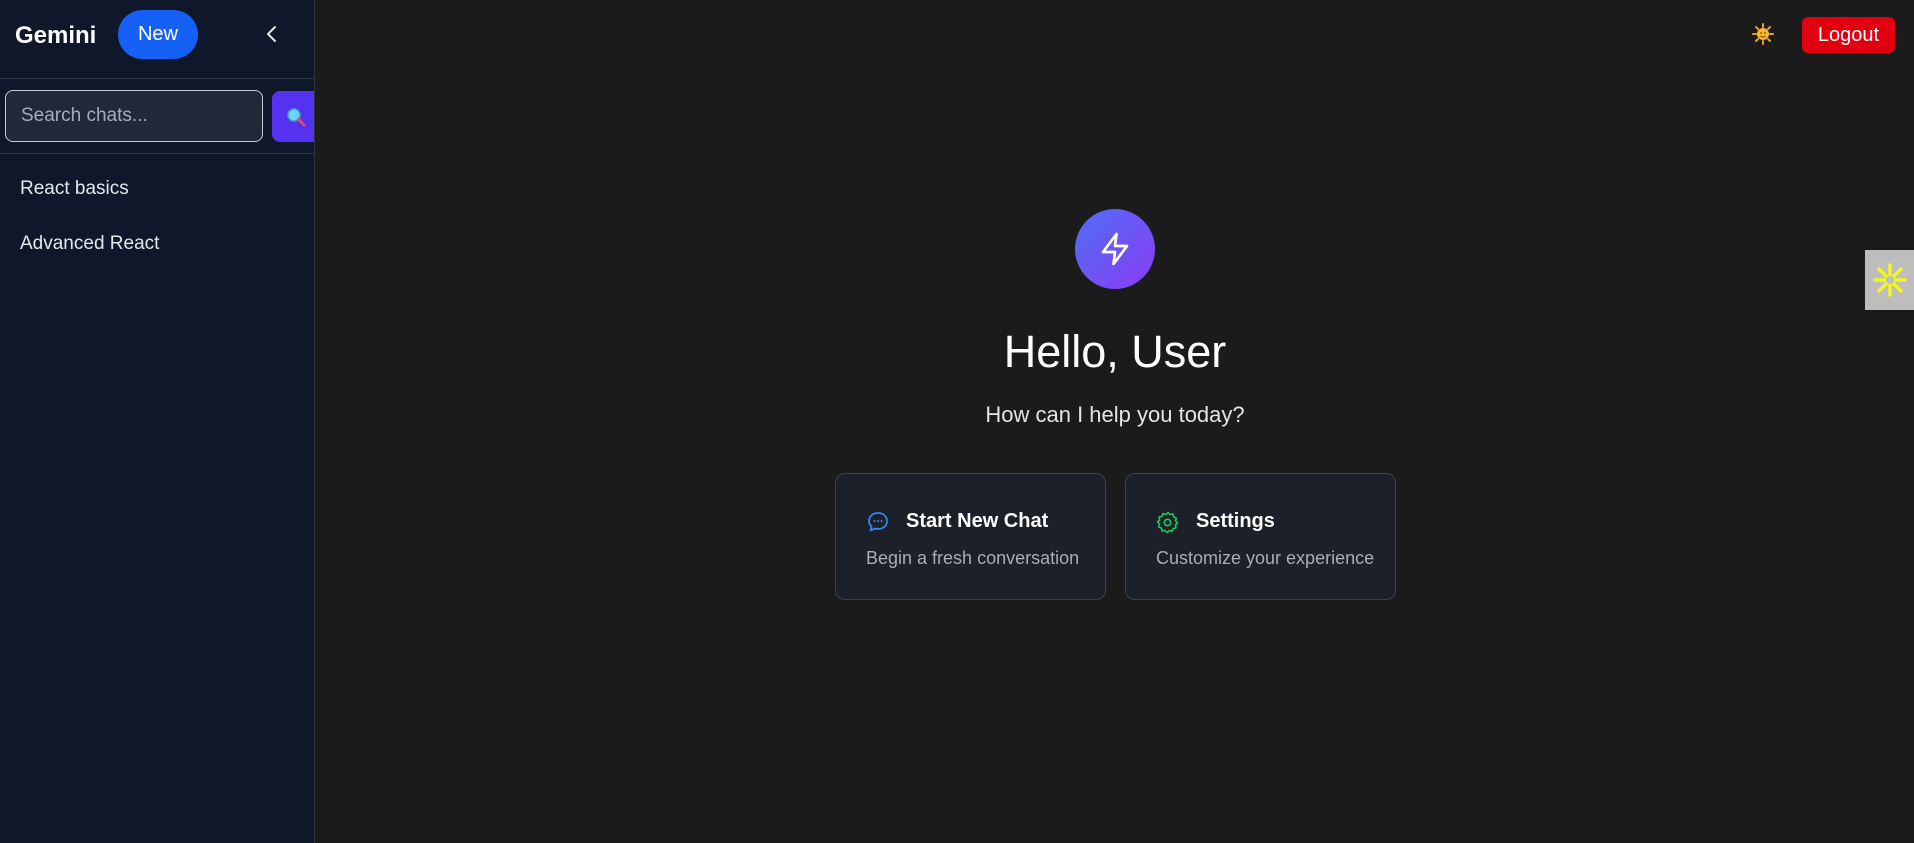 The height and width of the screenshot is (843, 1914). What do you see at coordinates (1168, 522) in the screenshot?
I see `gear-icon` at bounding box center [1168, 522].